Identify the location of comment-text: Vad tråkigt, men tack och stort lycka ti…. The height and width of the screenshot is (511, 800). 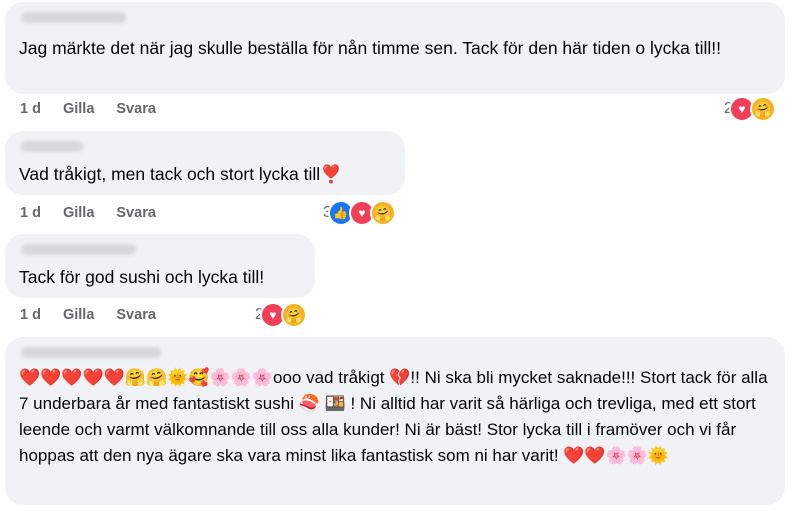
(180, 174).